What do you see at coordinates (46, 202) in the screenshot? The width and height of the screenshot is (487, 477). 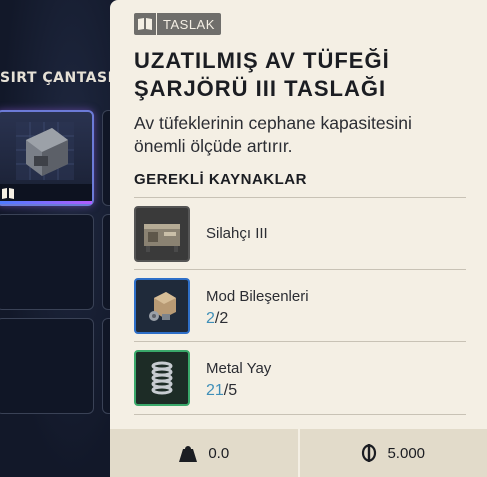 I see `rarity-glow-bar` at bounding box center [46, 202].